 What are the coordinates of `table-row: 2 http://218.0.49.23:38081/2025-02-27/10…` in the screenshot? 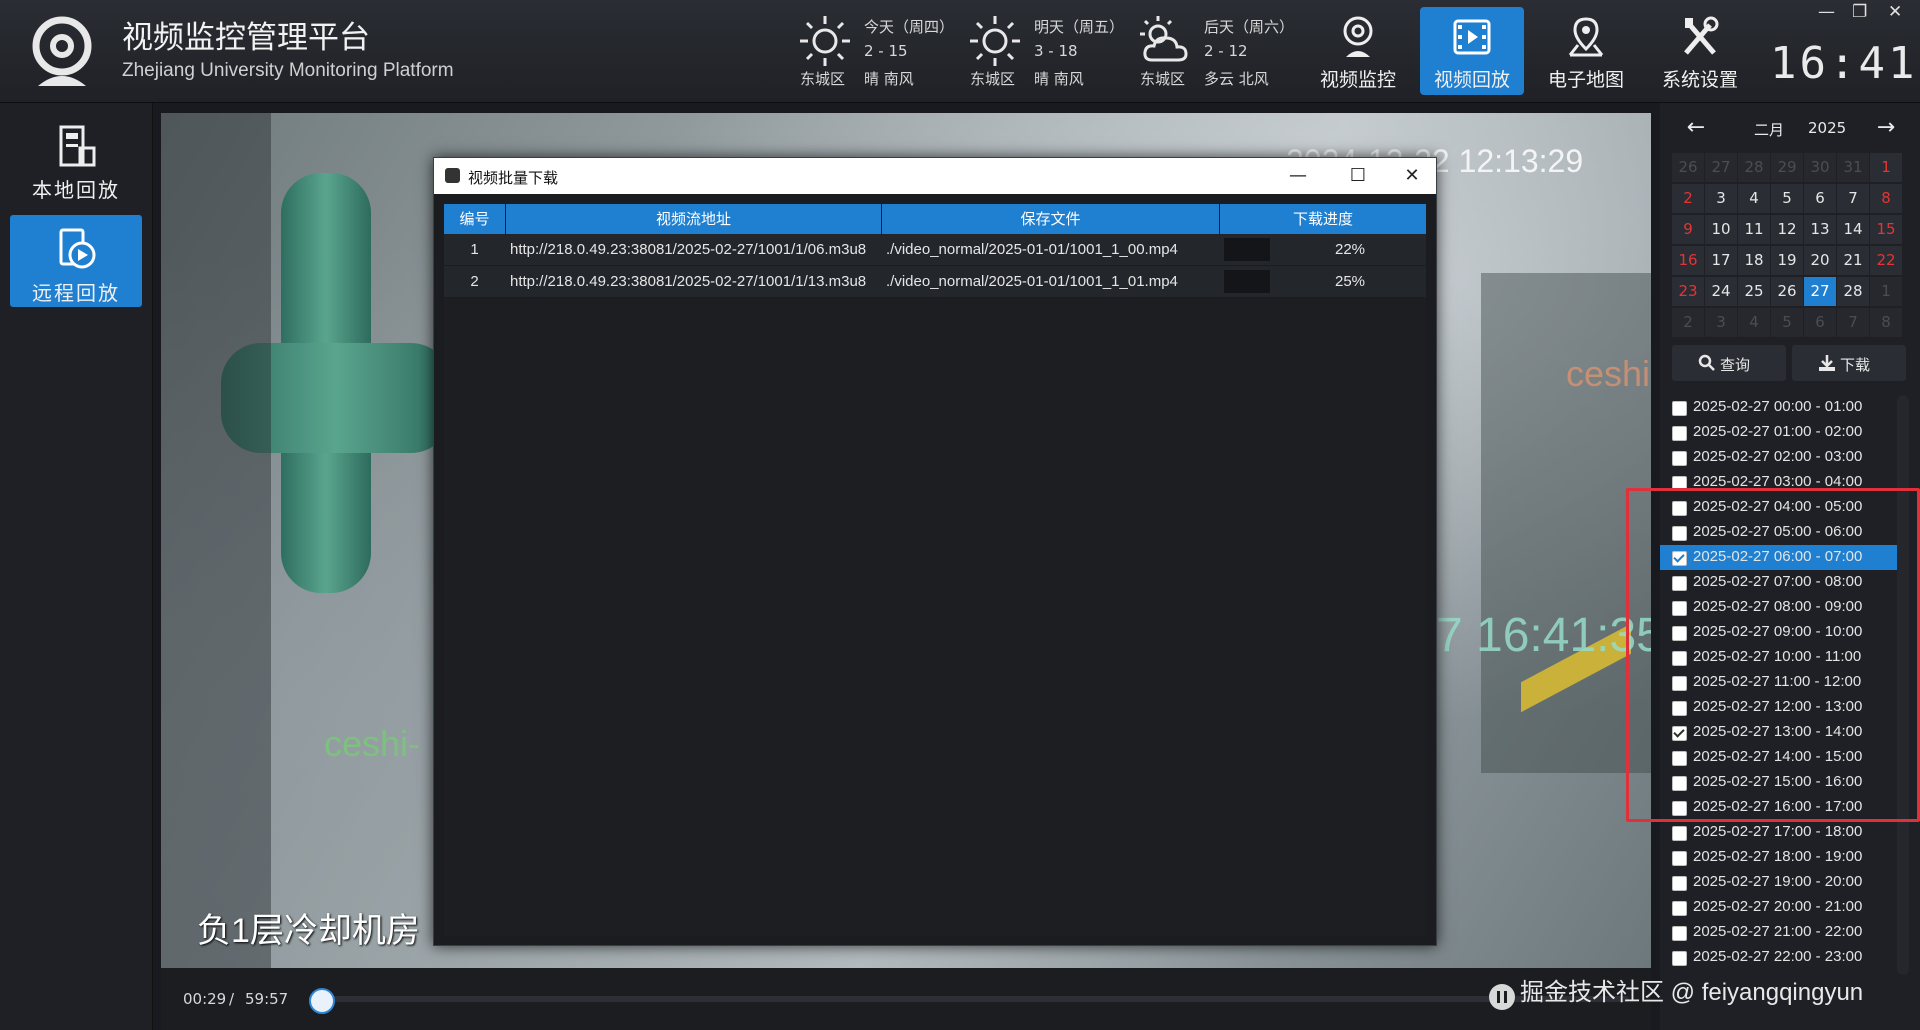 It's located at (935, 282).